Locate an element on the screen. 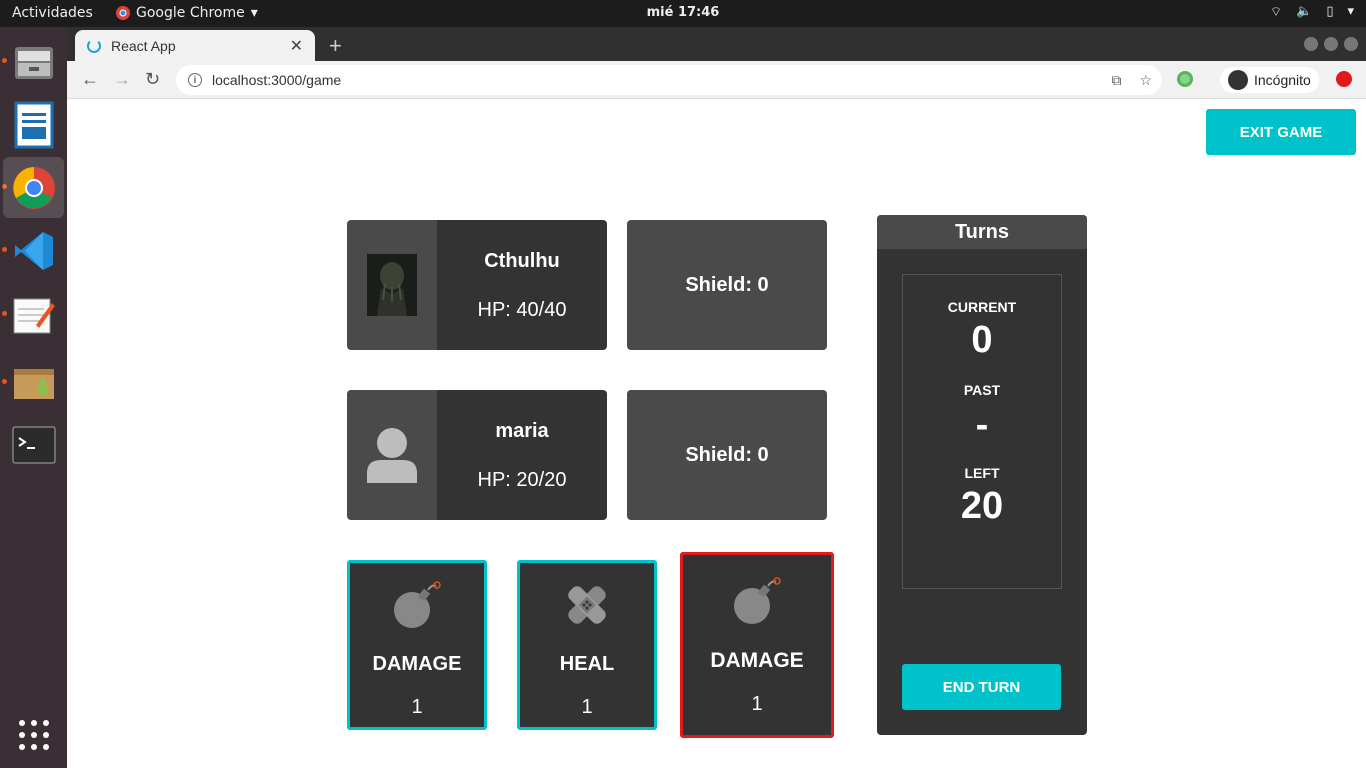  window-controls is located at coordinates (1331, 44).